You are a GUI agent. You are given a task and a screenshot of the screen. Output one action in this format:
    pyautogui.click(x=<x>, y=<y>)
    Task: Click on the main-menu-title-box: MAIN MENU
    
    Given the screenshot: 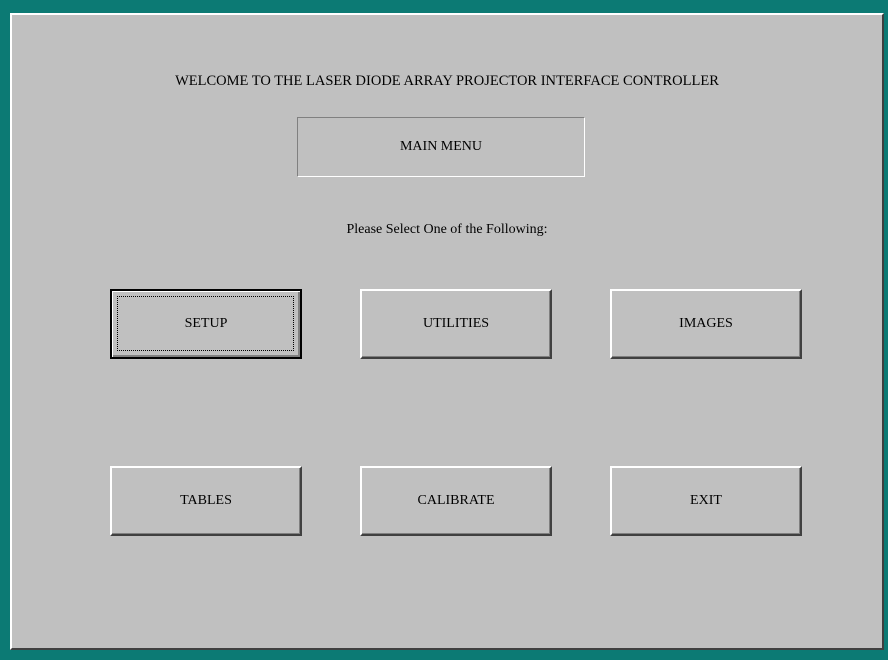 What is the action you would take?
    pyautogui.click(x=441, y=147)
    